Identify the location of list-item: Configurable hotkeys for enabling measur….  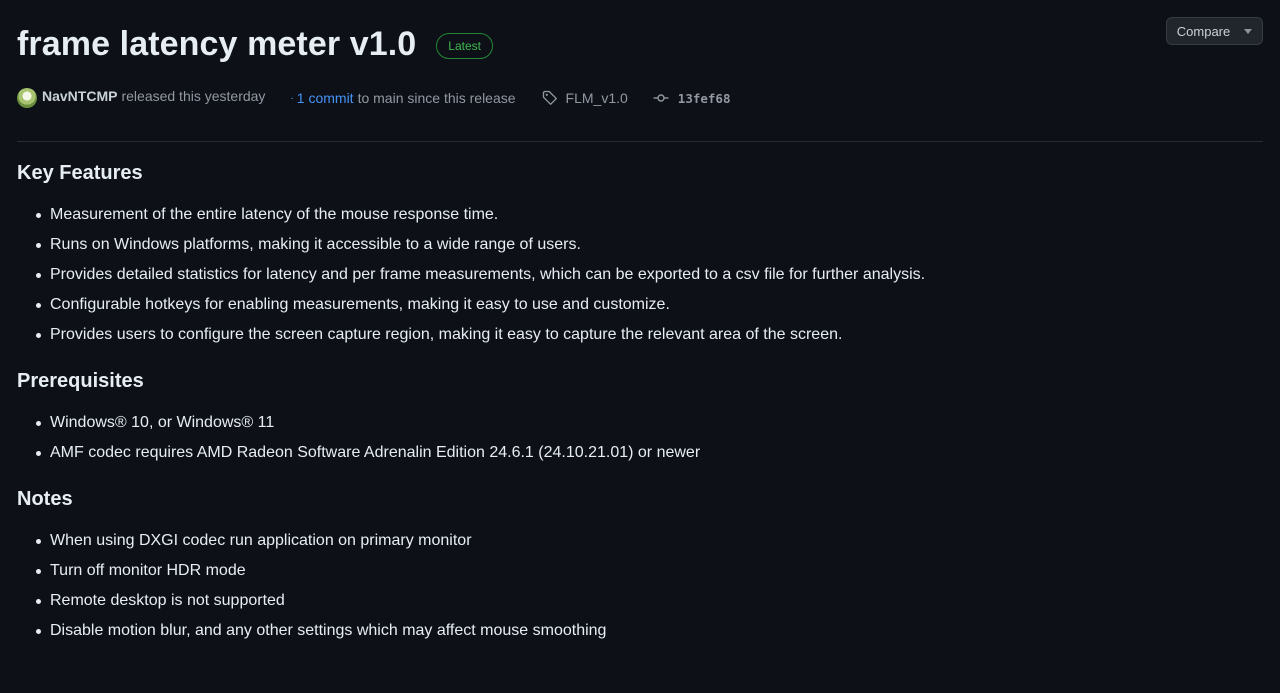
(649, 305).